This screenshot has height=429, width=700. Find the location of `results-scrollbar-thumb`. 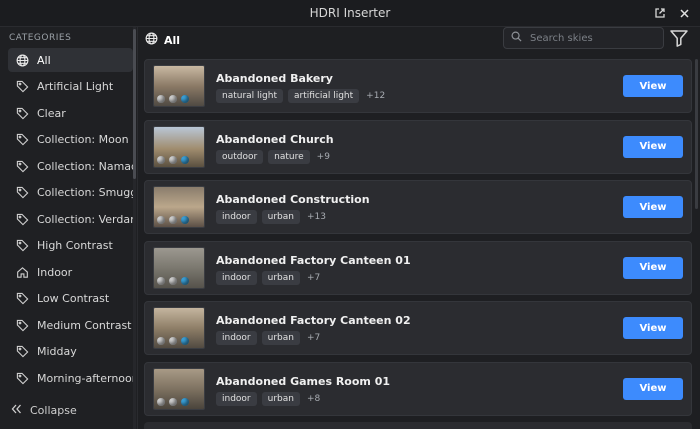

results-scrollbar-thumb is located at coordinates (696, 134).